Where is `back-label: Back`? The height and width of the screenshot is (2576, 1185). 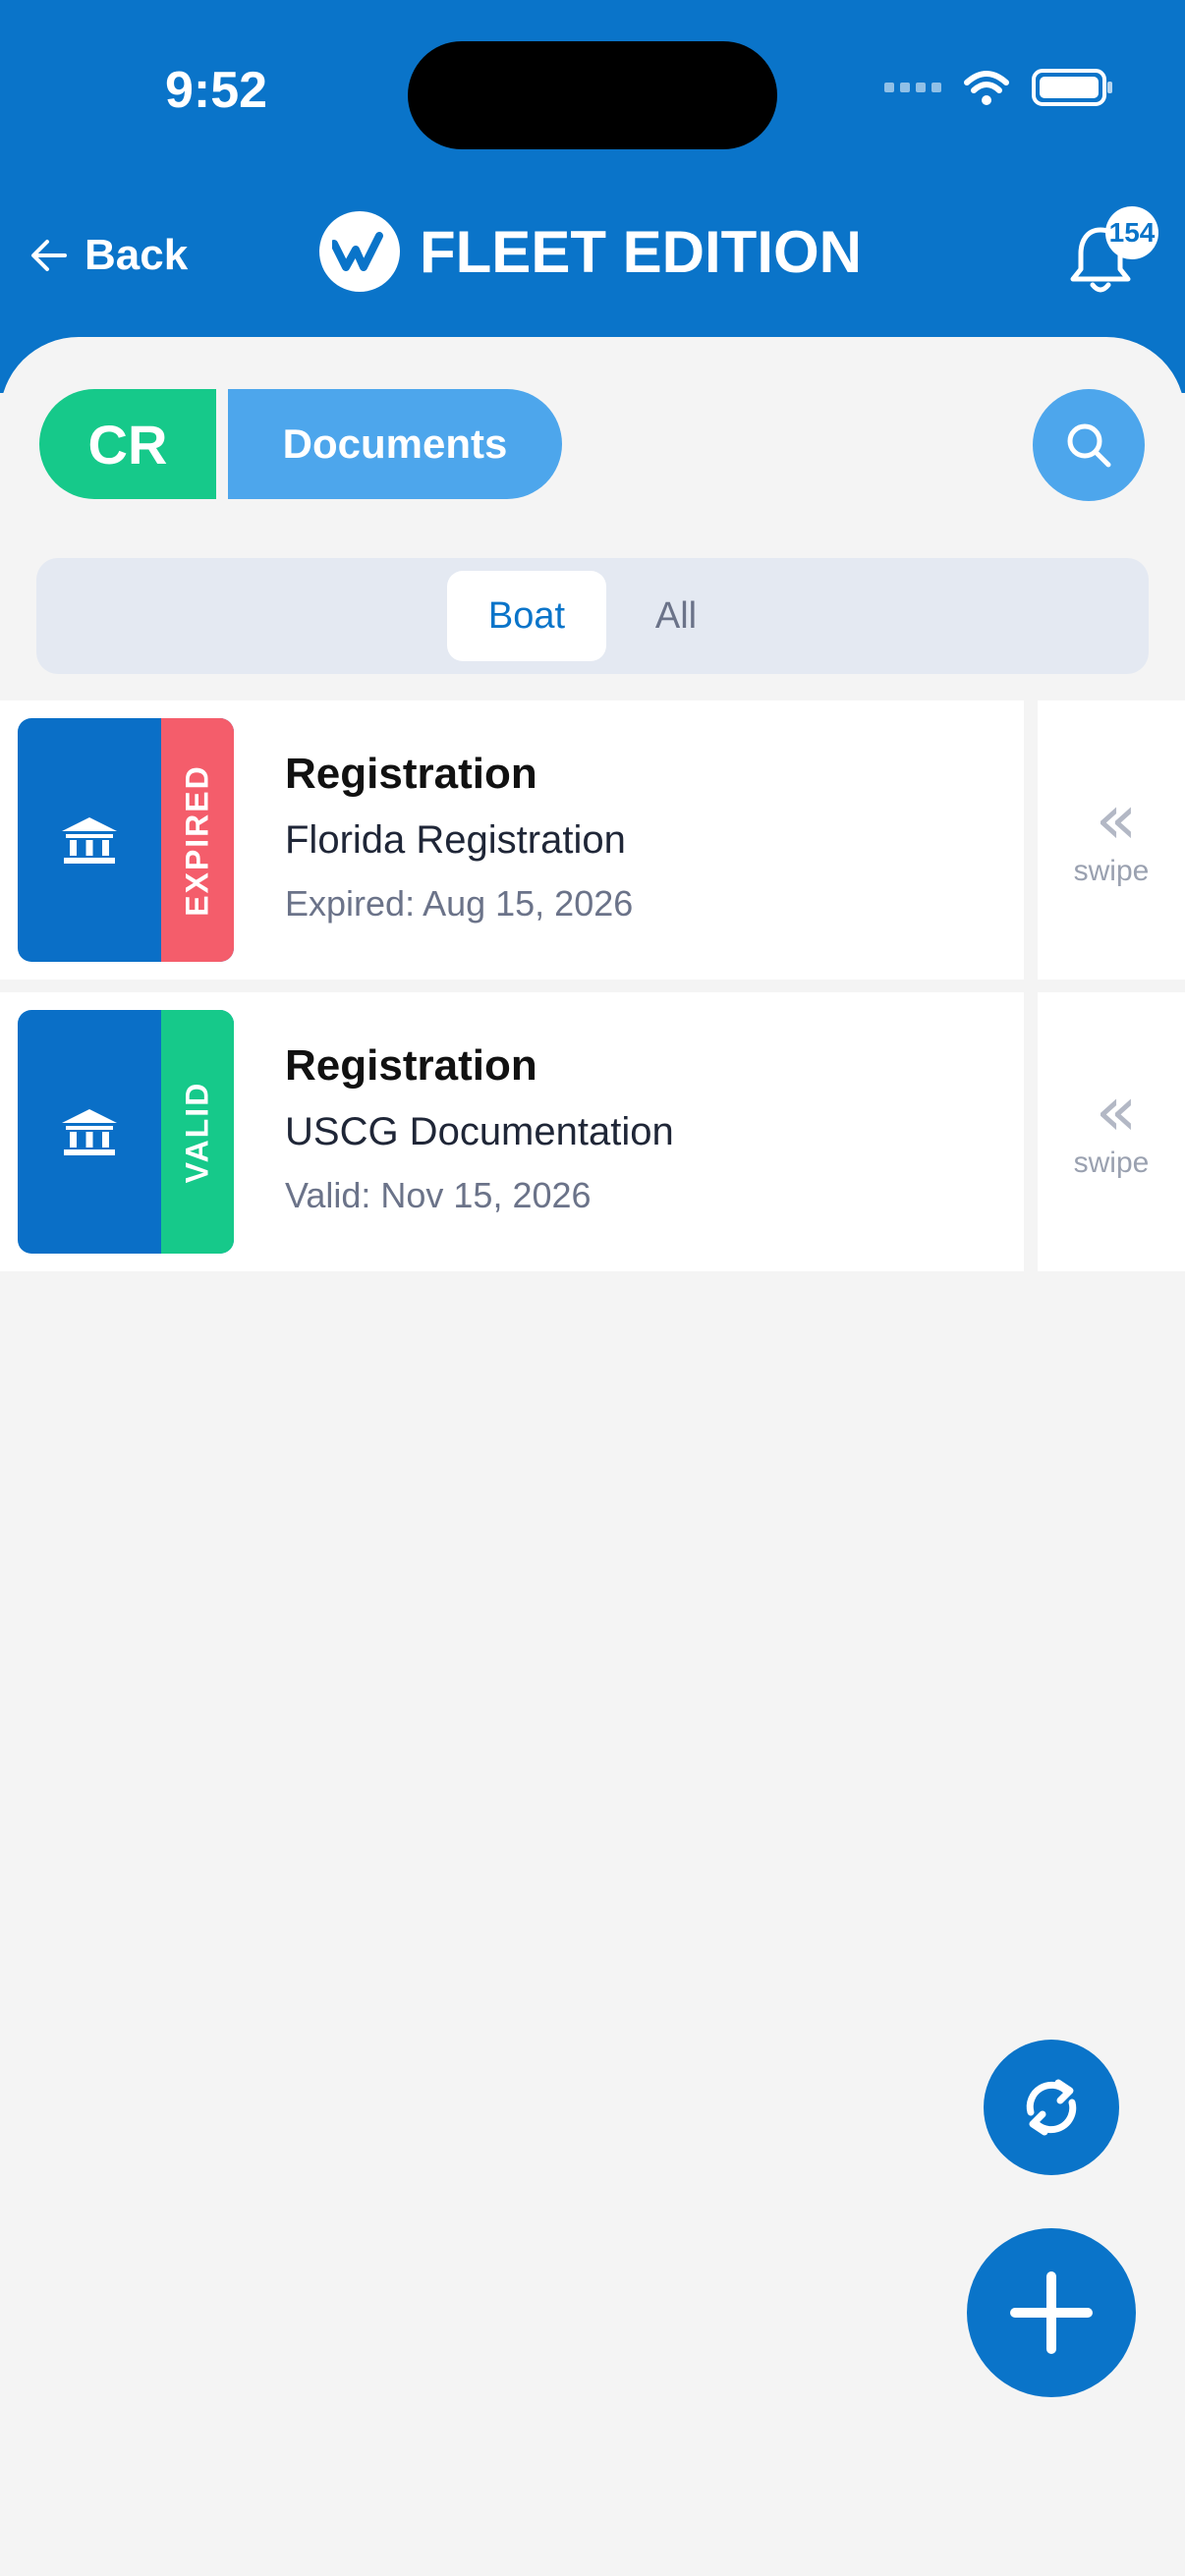 back-label: Back is located at coordinates (137, 255).